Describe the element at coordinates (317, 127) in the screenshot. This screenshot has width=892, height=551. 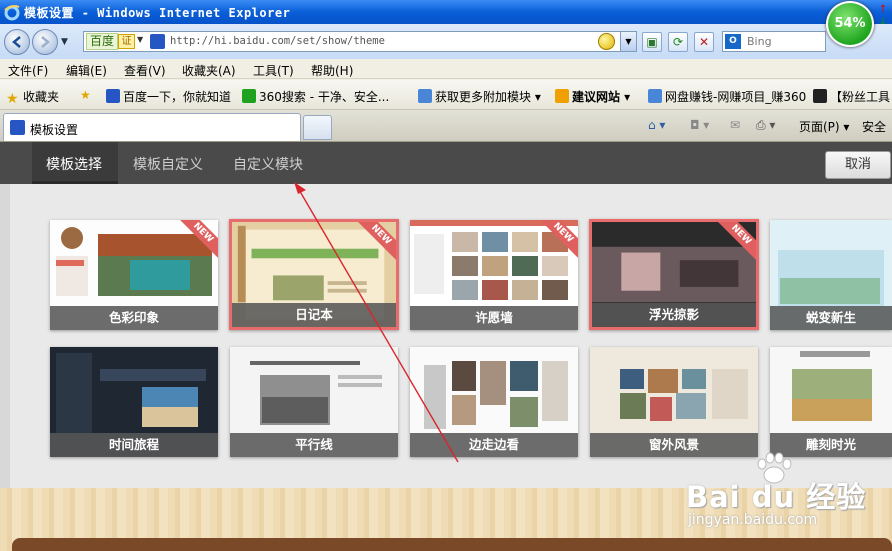
I see `new-tab-button` at that location.